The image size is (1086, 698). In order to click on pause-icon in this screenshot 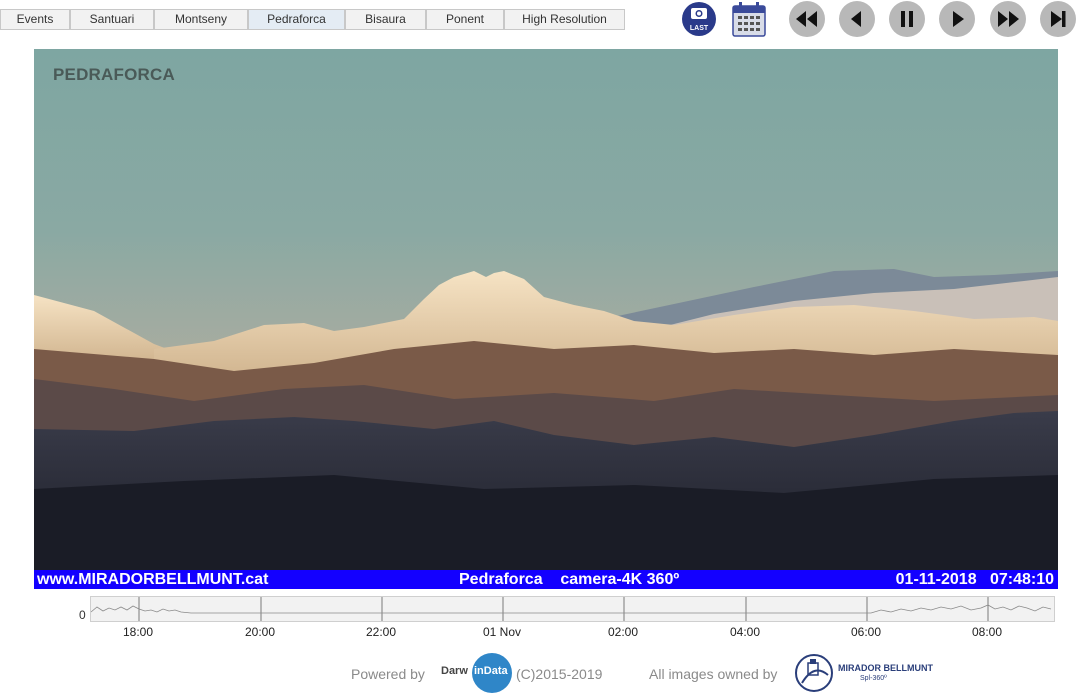, I will do `click(907, 19)`.